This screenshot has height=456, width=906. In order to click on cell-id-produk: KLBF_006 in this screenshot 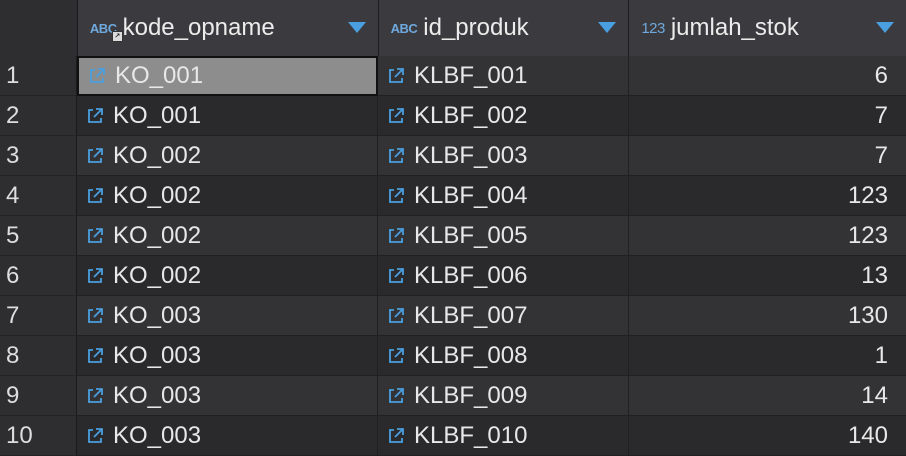, I will do `click(503, 276)`.